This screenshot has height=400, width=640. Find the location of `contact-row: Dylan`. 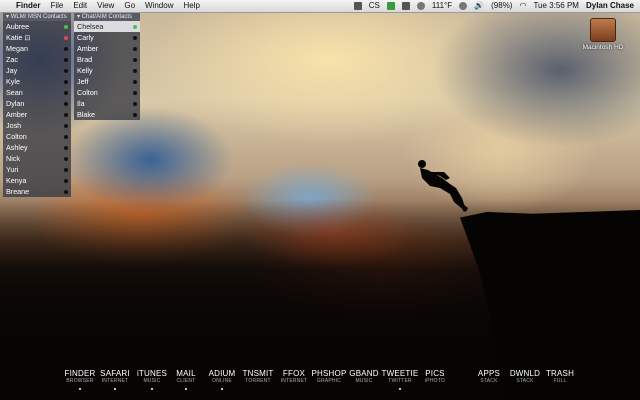

contact-row: Dylan is located at coordinates (37, 103).